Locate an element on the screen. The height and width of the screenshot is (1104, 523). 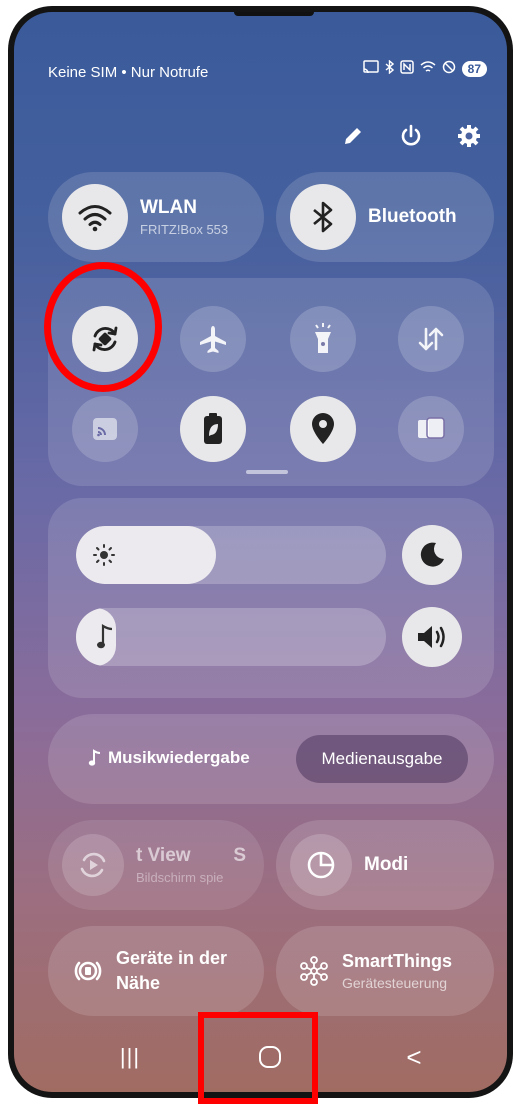
smart-view-toggle is located at coordinates (93, 865).